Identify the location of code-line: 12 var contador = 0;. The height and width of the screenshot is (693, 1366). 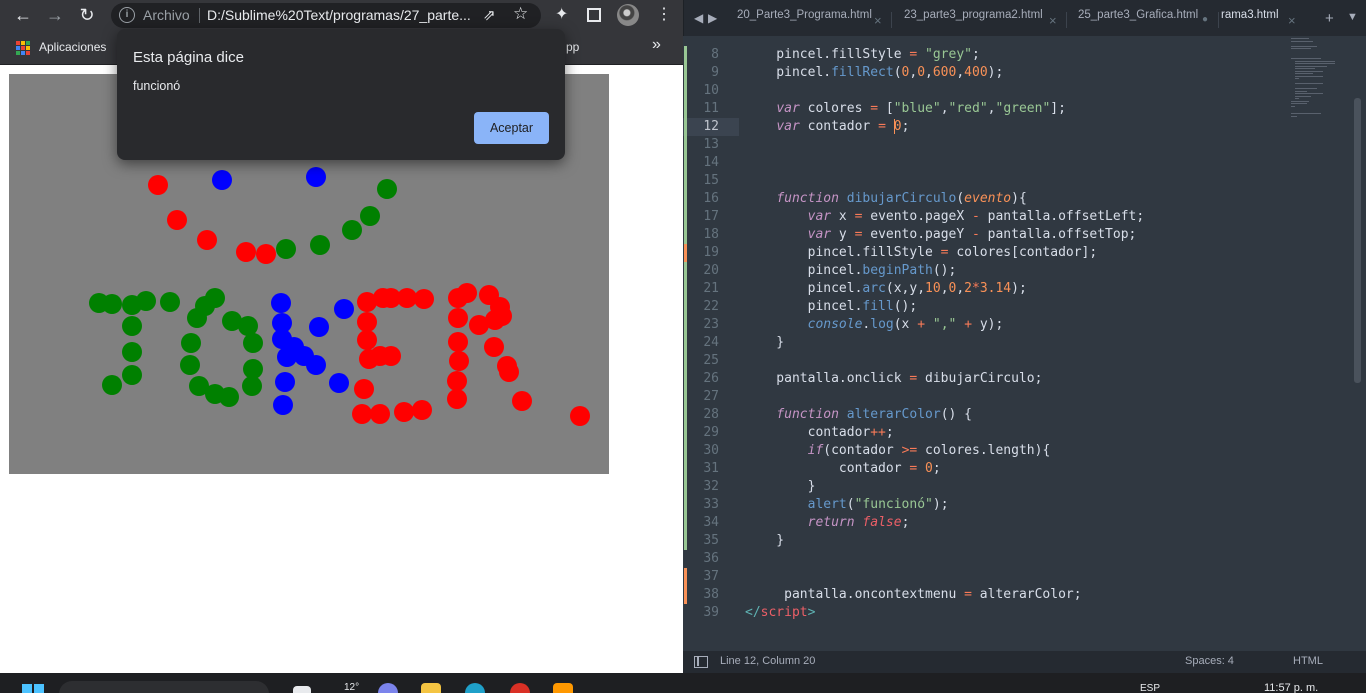
(983, 127).